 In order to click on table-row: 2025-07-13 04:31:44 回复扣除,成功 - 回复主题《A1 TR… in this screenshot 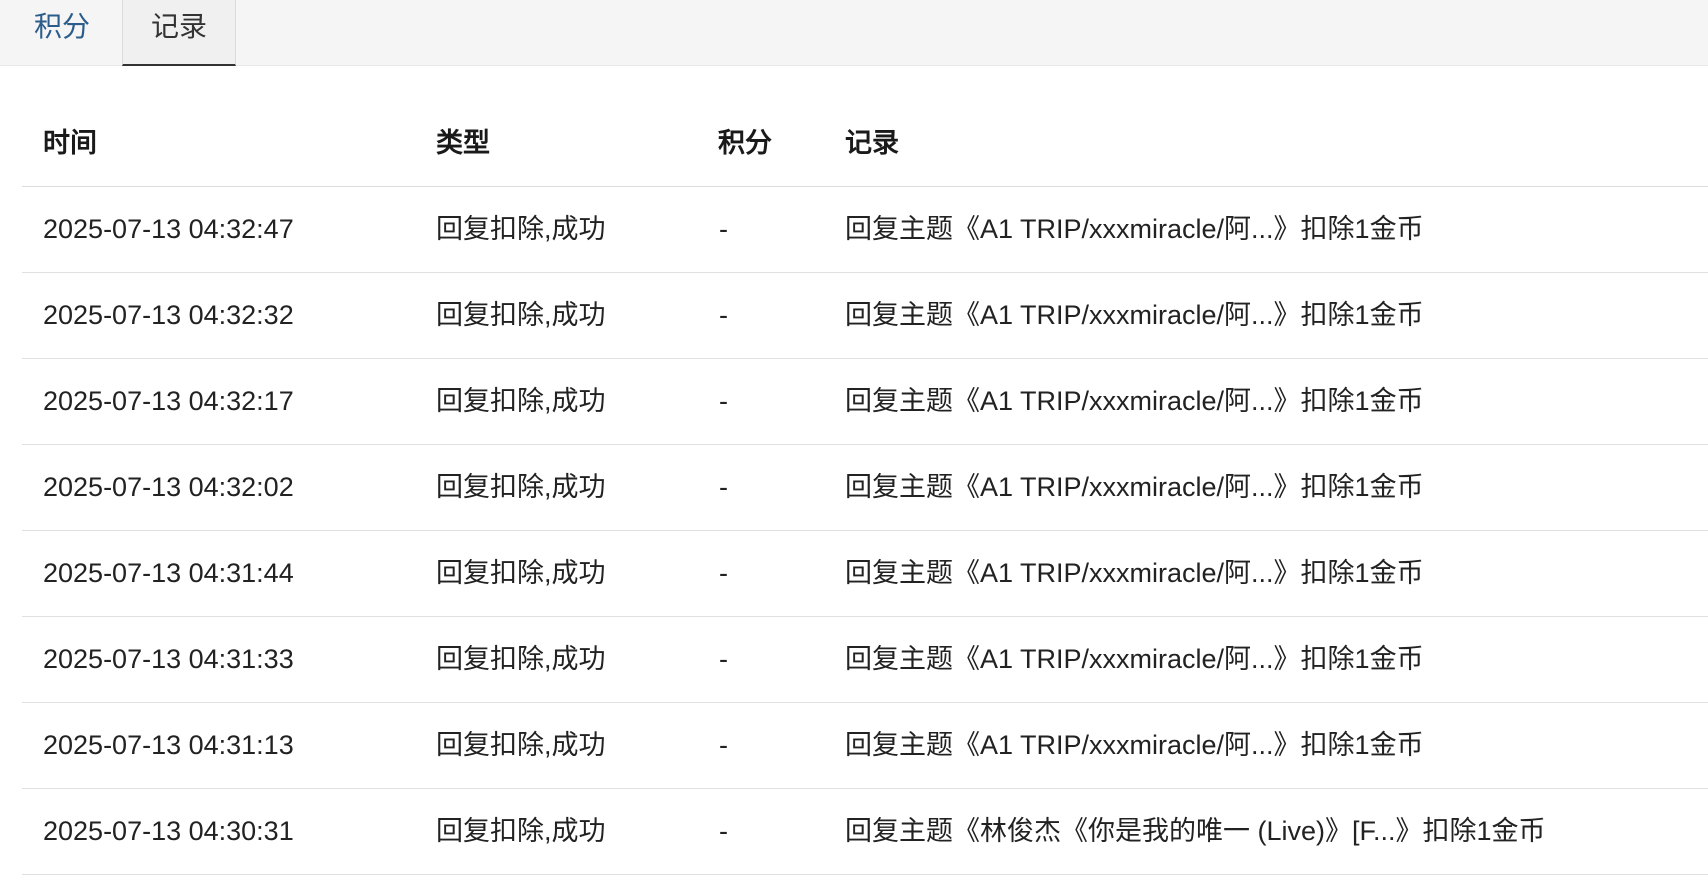, I will do `click(865, 574)`.